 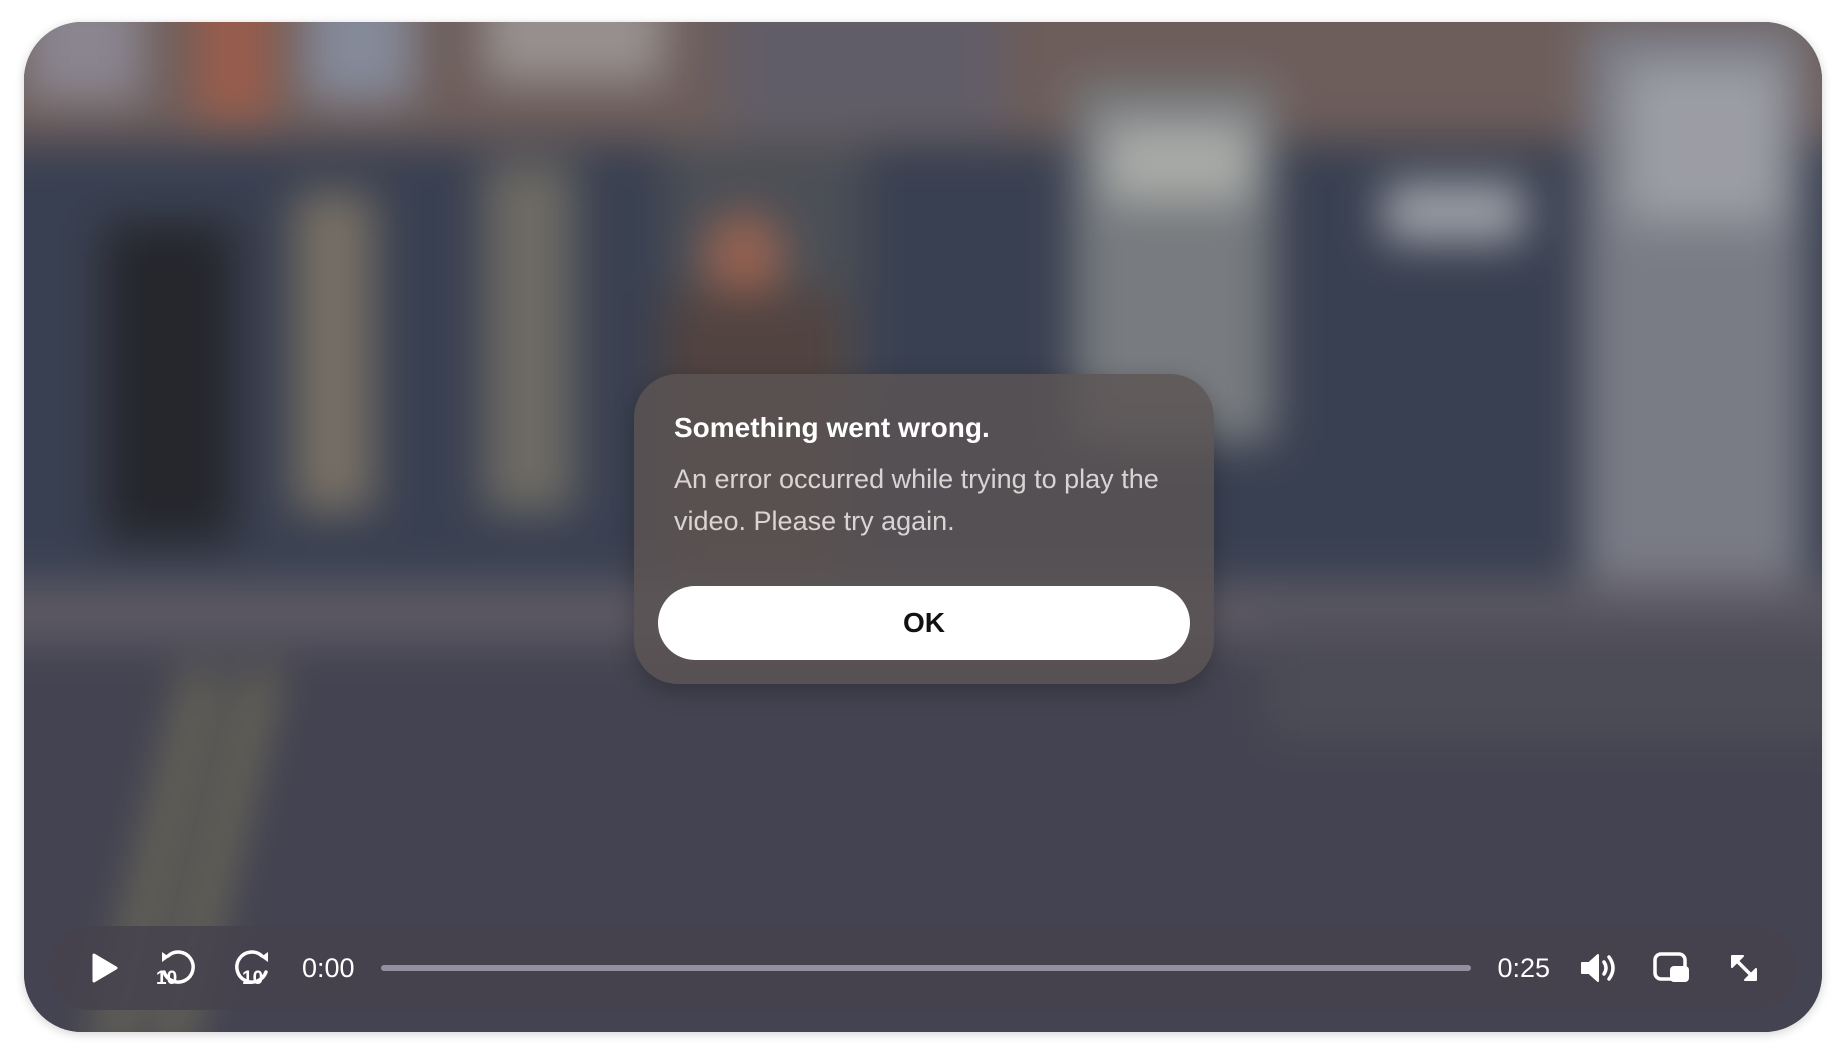 I want to click on volume-icon, so click(x=1598, y=968).